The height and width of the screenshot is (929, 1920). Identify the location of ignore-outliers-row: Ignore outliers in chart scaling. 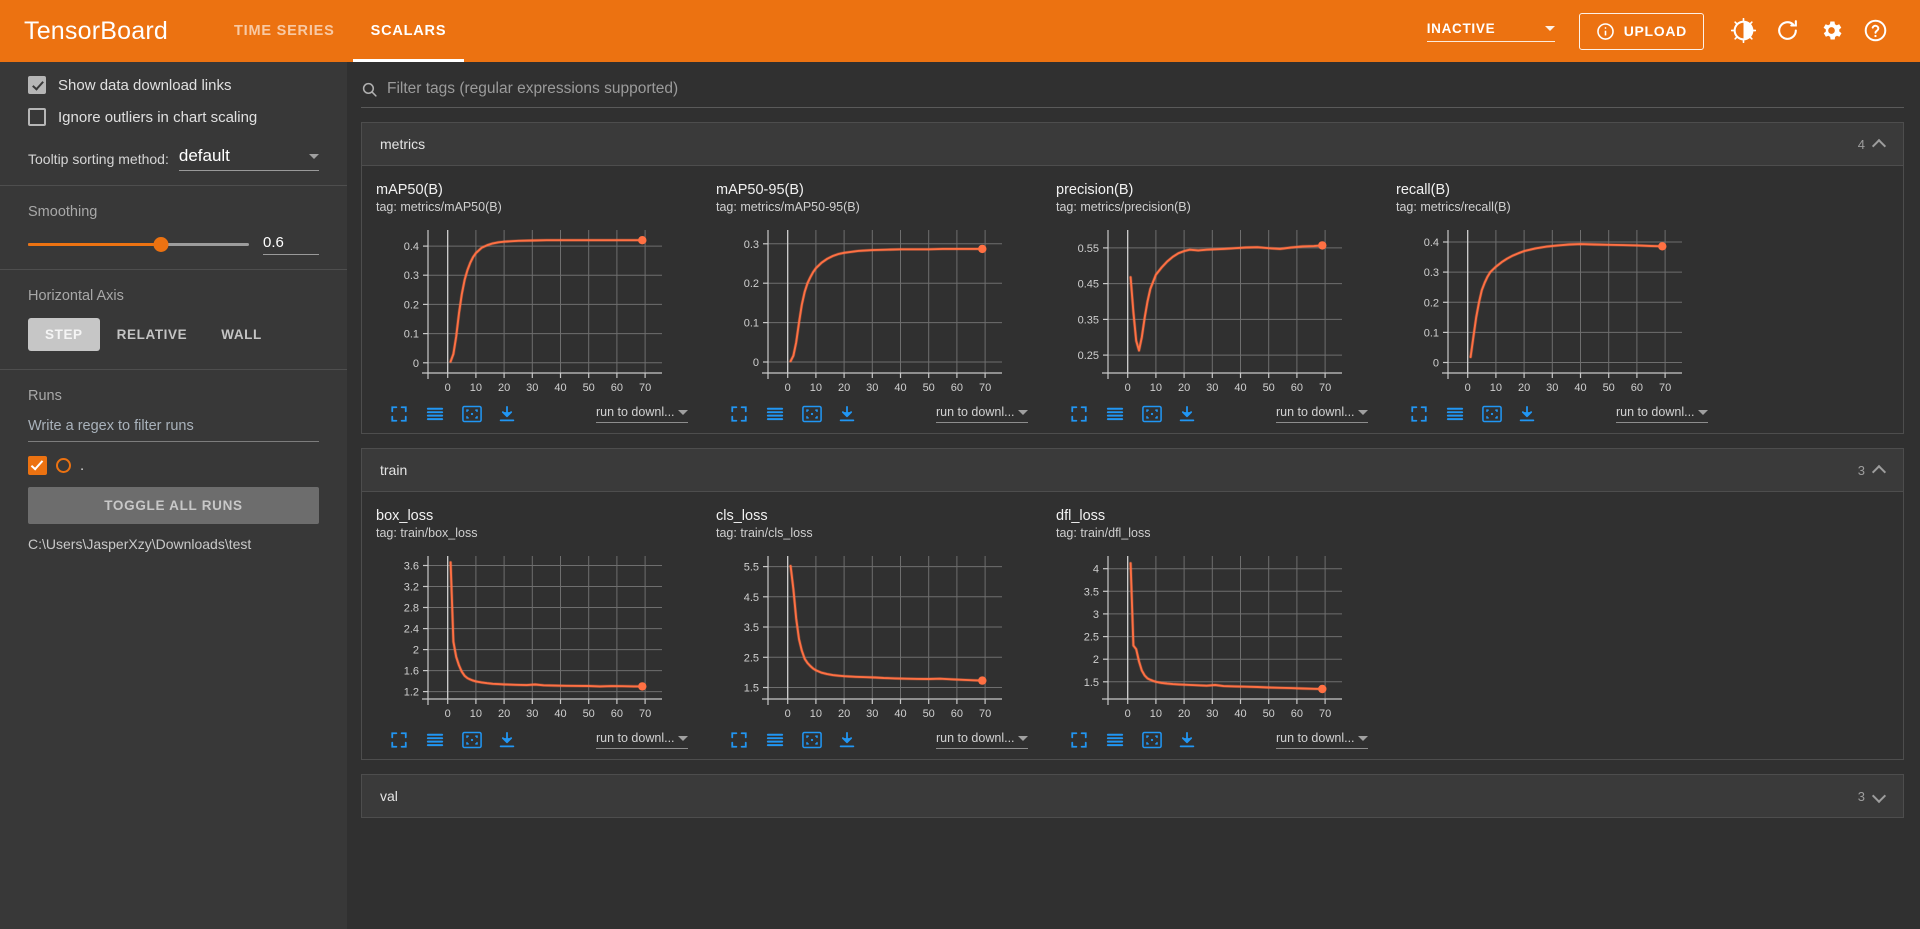
(173, 117).